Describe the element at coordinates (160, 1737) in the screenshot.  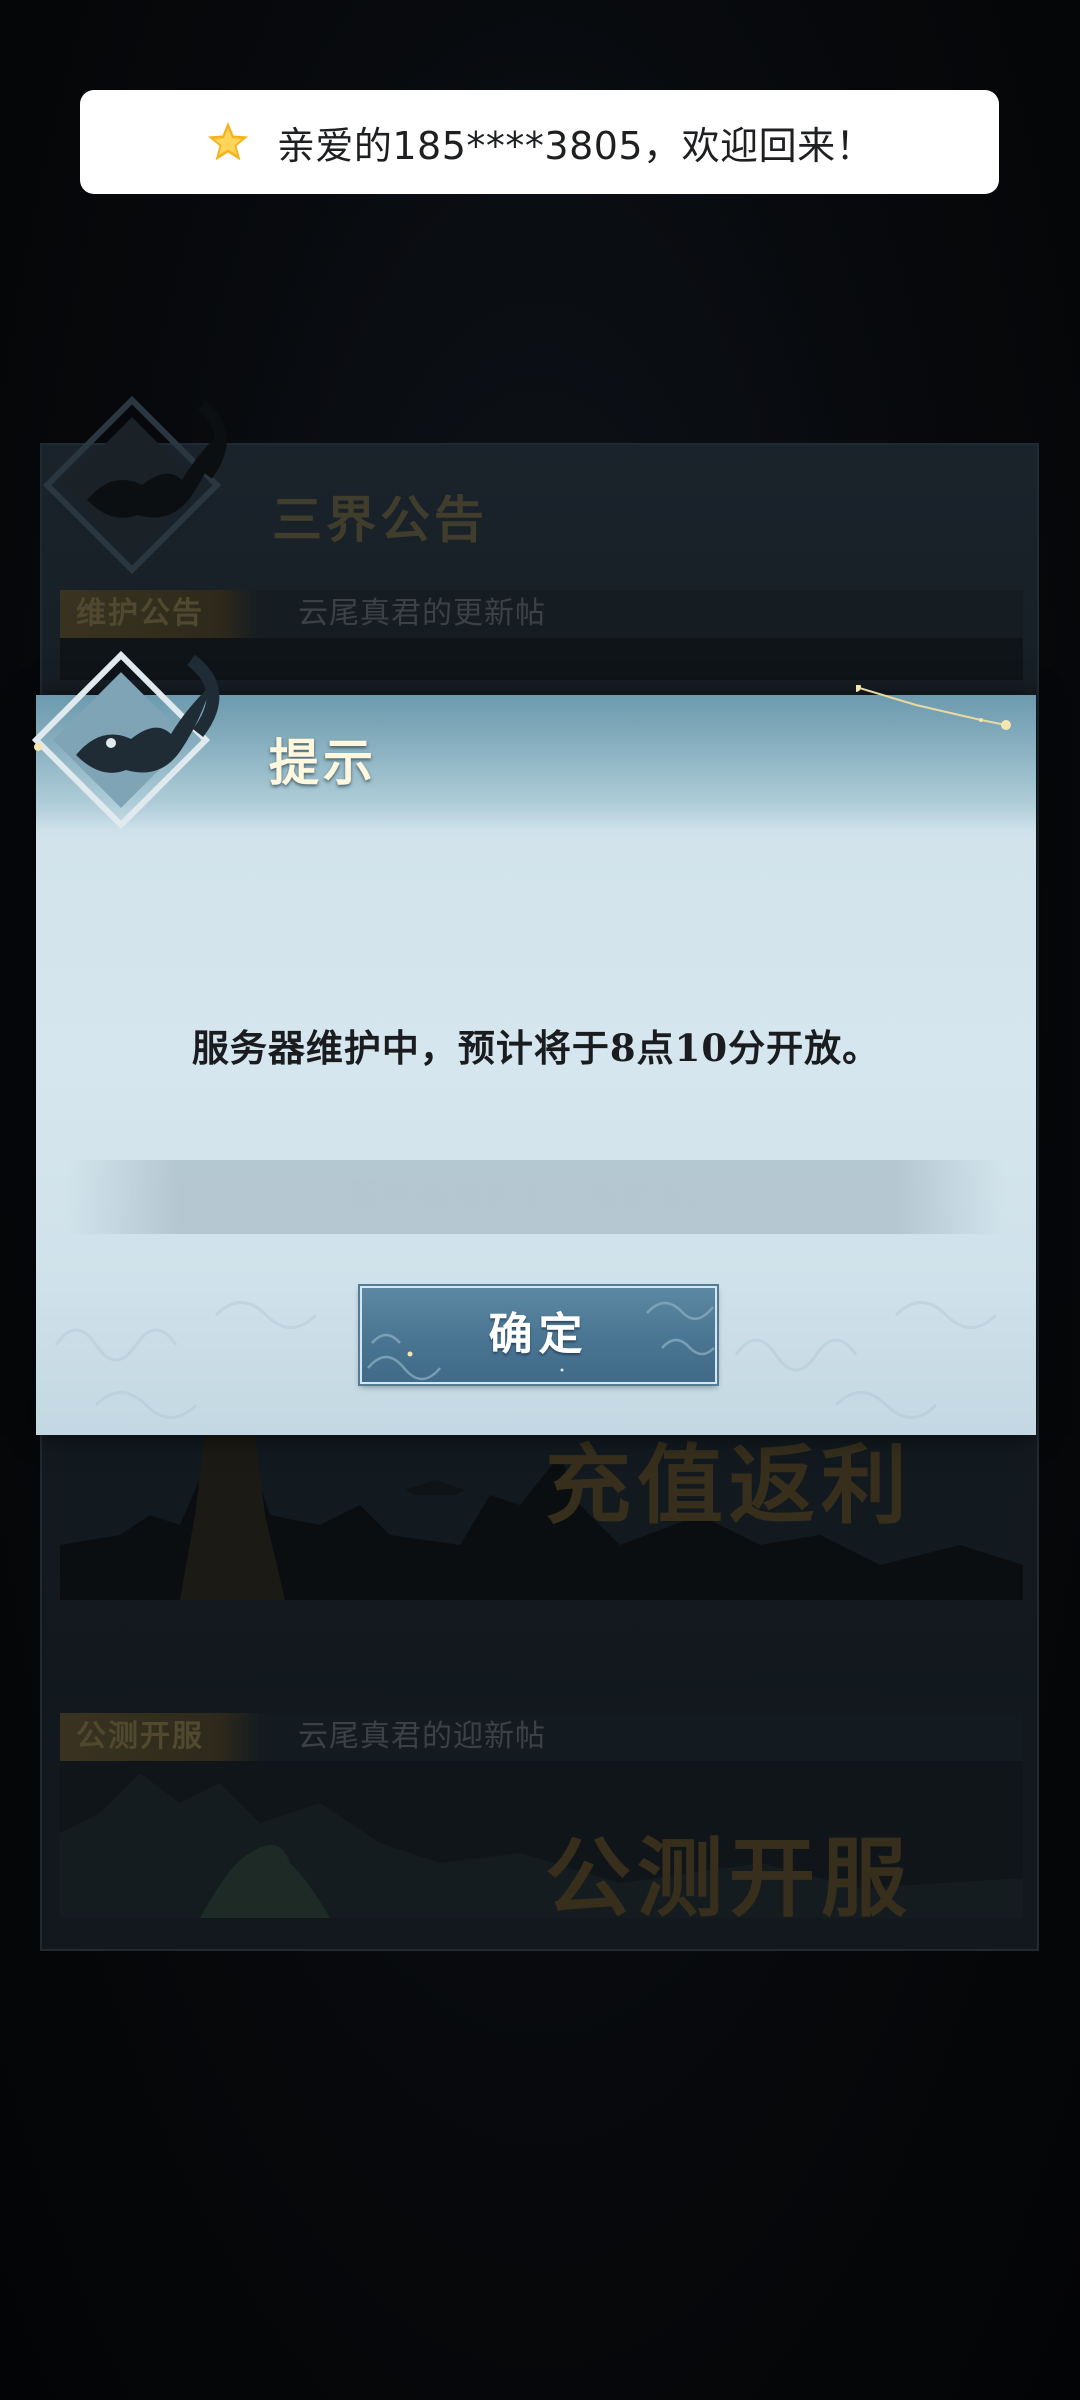
I see `post-tag: 公测开服` at that location.